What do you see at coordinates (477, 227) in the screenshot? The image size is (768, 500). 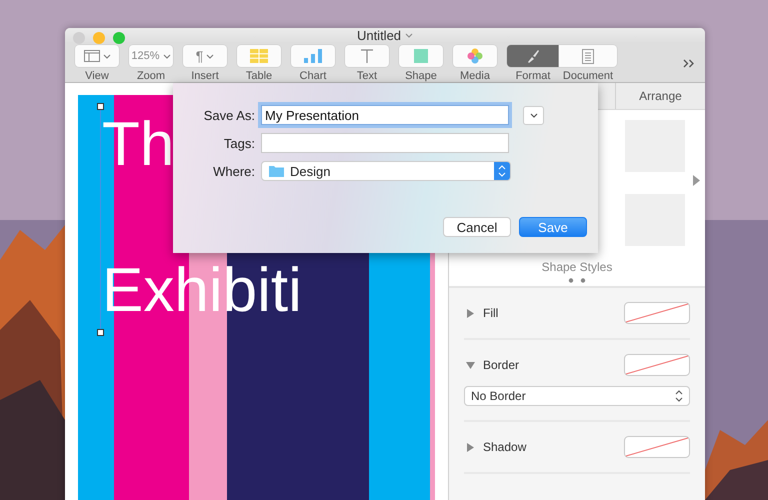 I see `cancel-button: Cancel` at bounding box center [477, 227].